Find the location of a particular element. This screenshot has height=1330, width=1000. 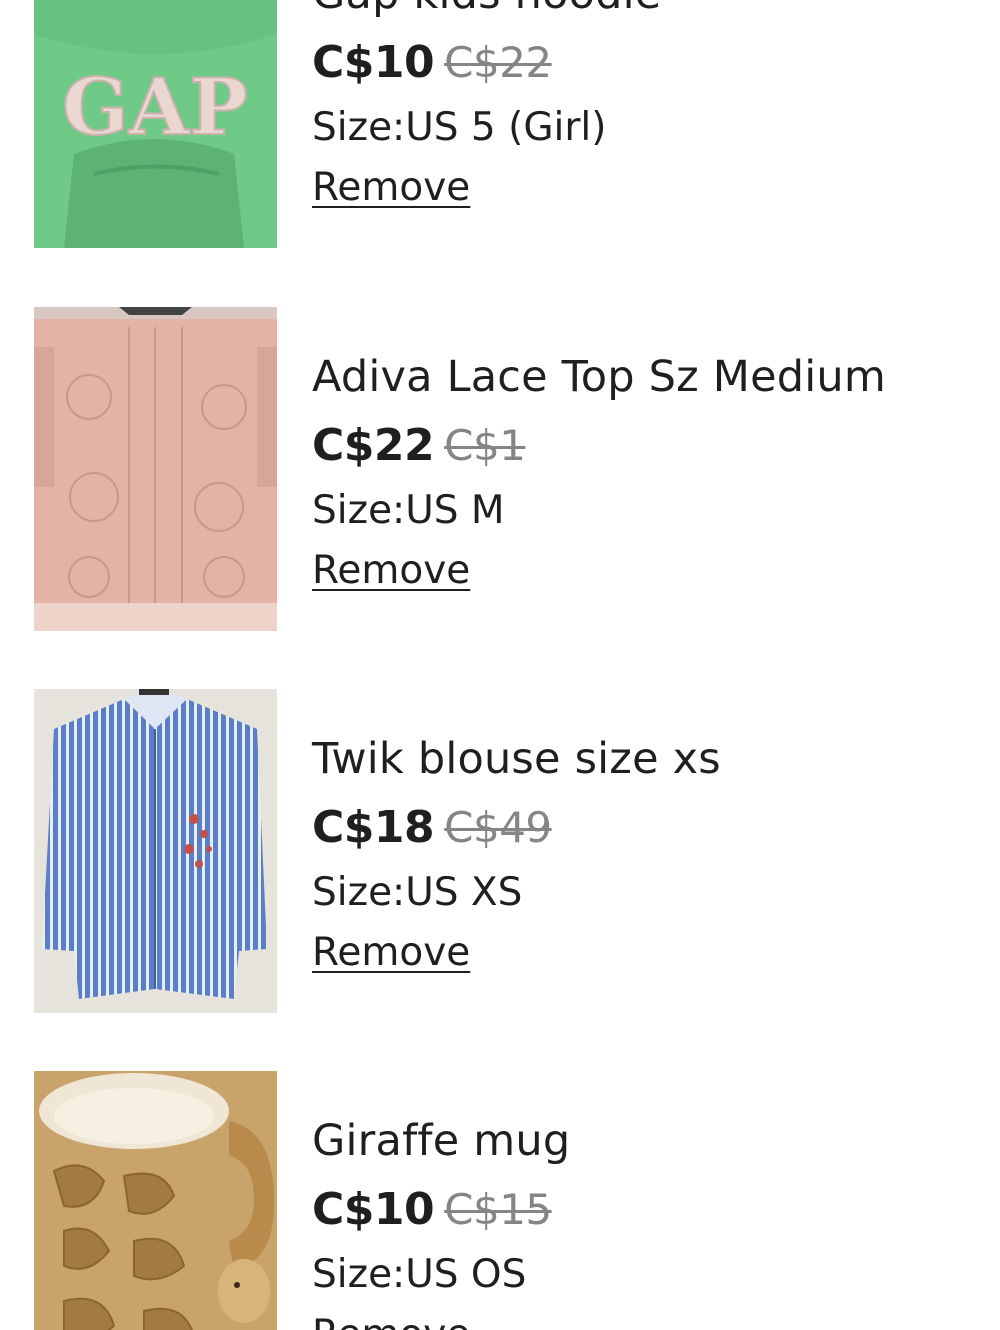

item-title: Gap kids hoodie is located at coordinates (486, 11).